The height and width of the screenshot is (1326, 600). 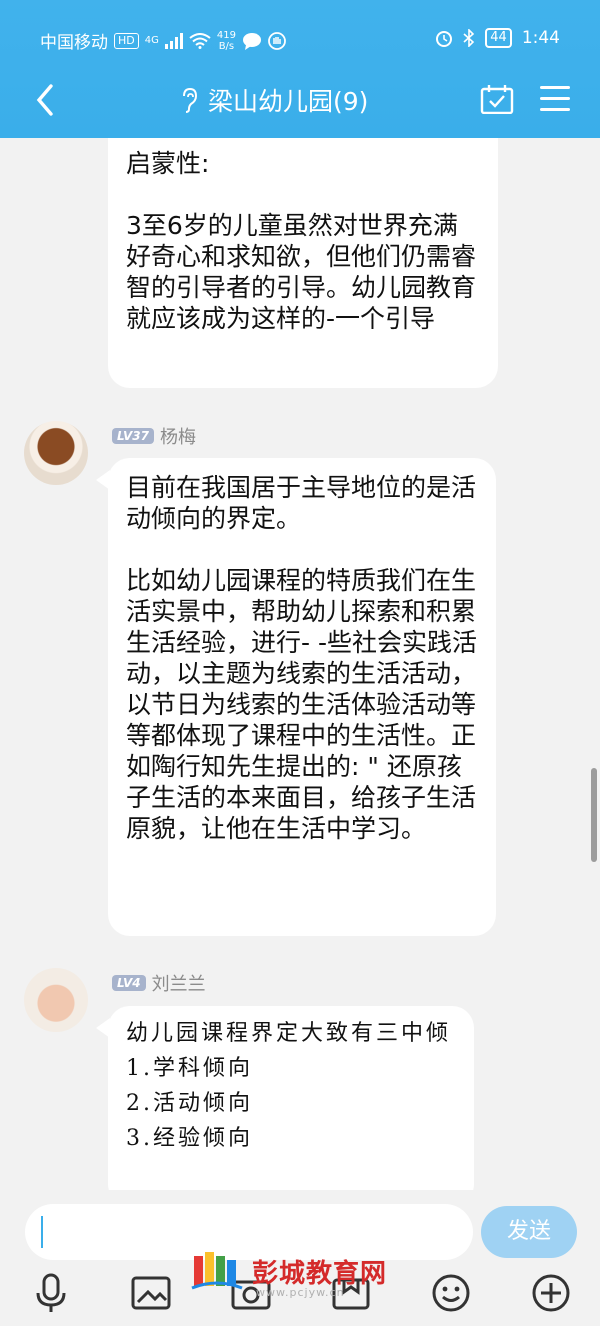 What do you see at coordinates (540, 38) in the screenshot?
I see `clock: 1:44` at bounding box center [540, 38].